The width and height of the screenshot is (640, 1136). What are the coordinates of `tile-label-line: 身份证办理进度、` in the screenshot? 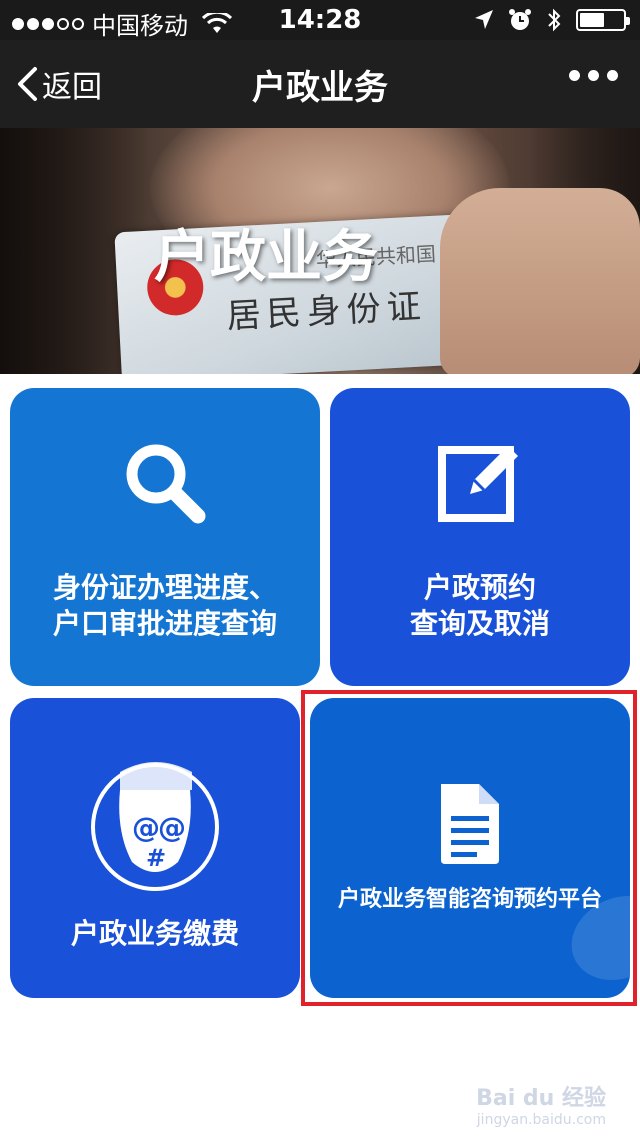 It's located at (164, 587).